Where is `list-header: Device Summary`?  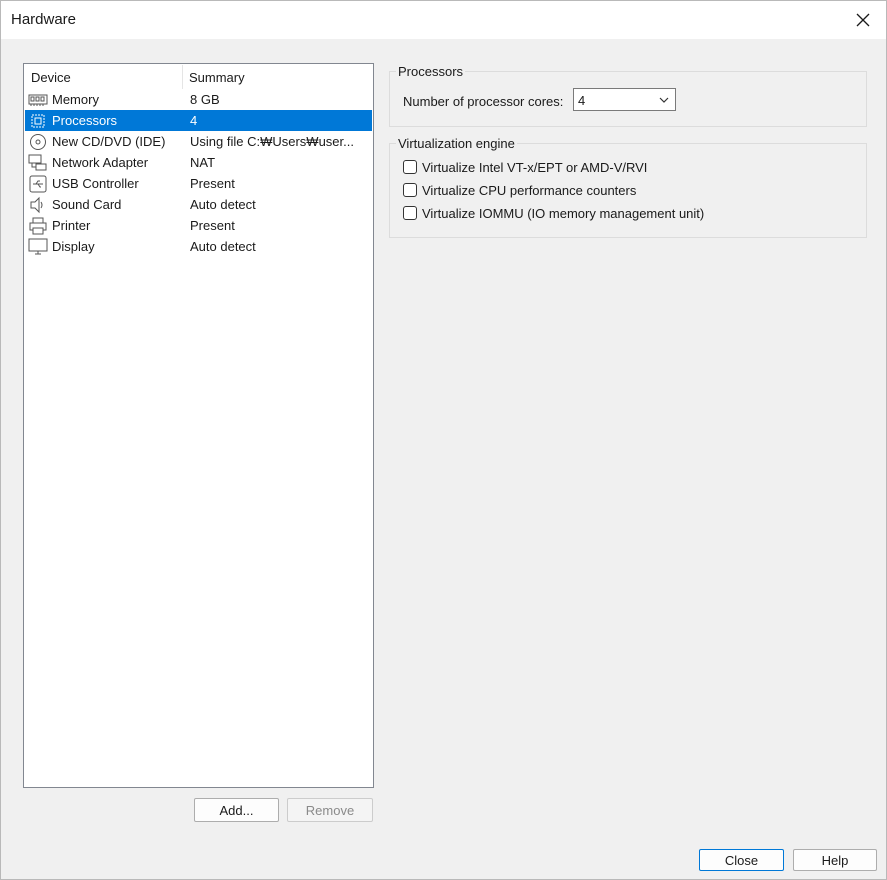 list-header: Device Summary is located at coordinates (198, 76).